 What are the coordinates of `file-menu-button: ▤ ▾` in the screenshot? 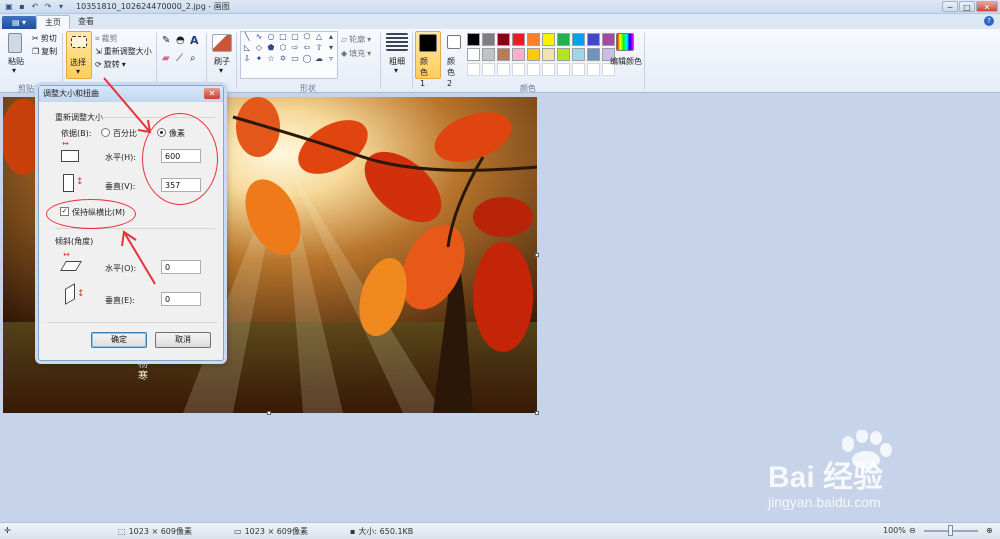 It's located at (19, 22).